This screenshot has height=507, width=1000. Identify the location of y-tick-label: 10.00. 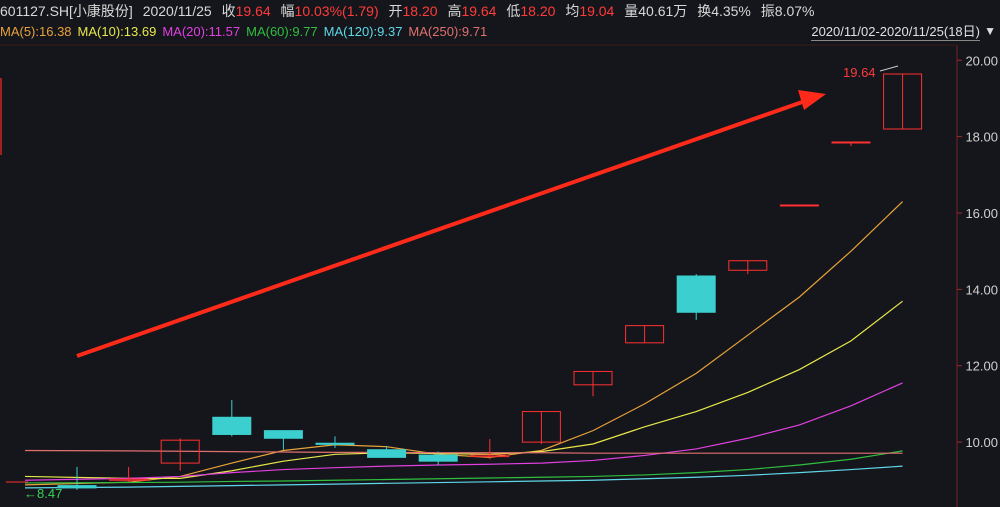
(981, 442).